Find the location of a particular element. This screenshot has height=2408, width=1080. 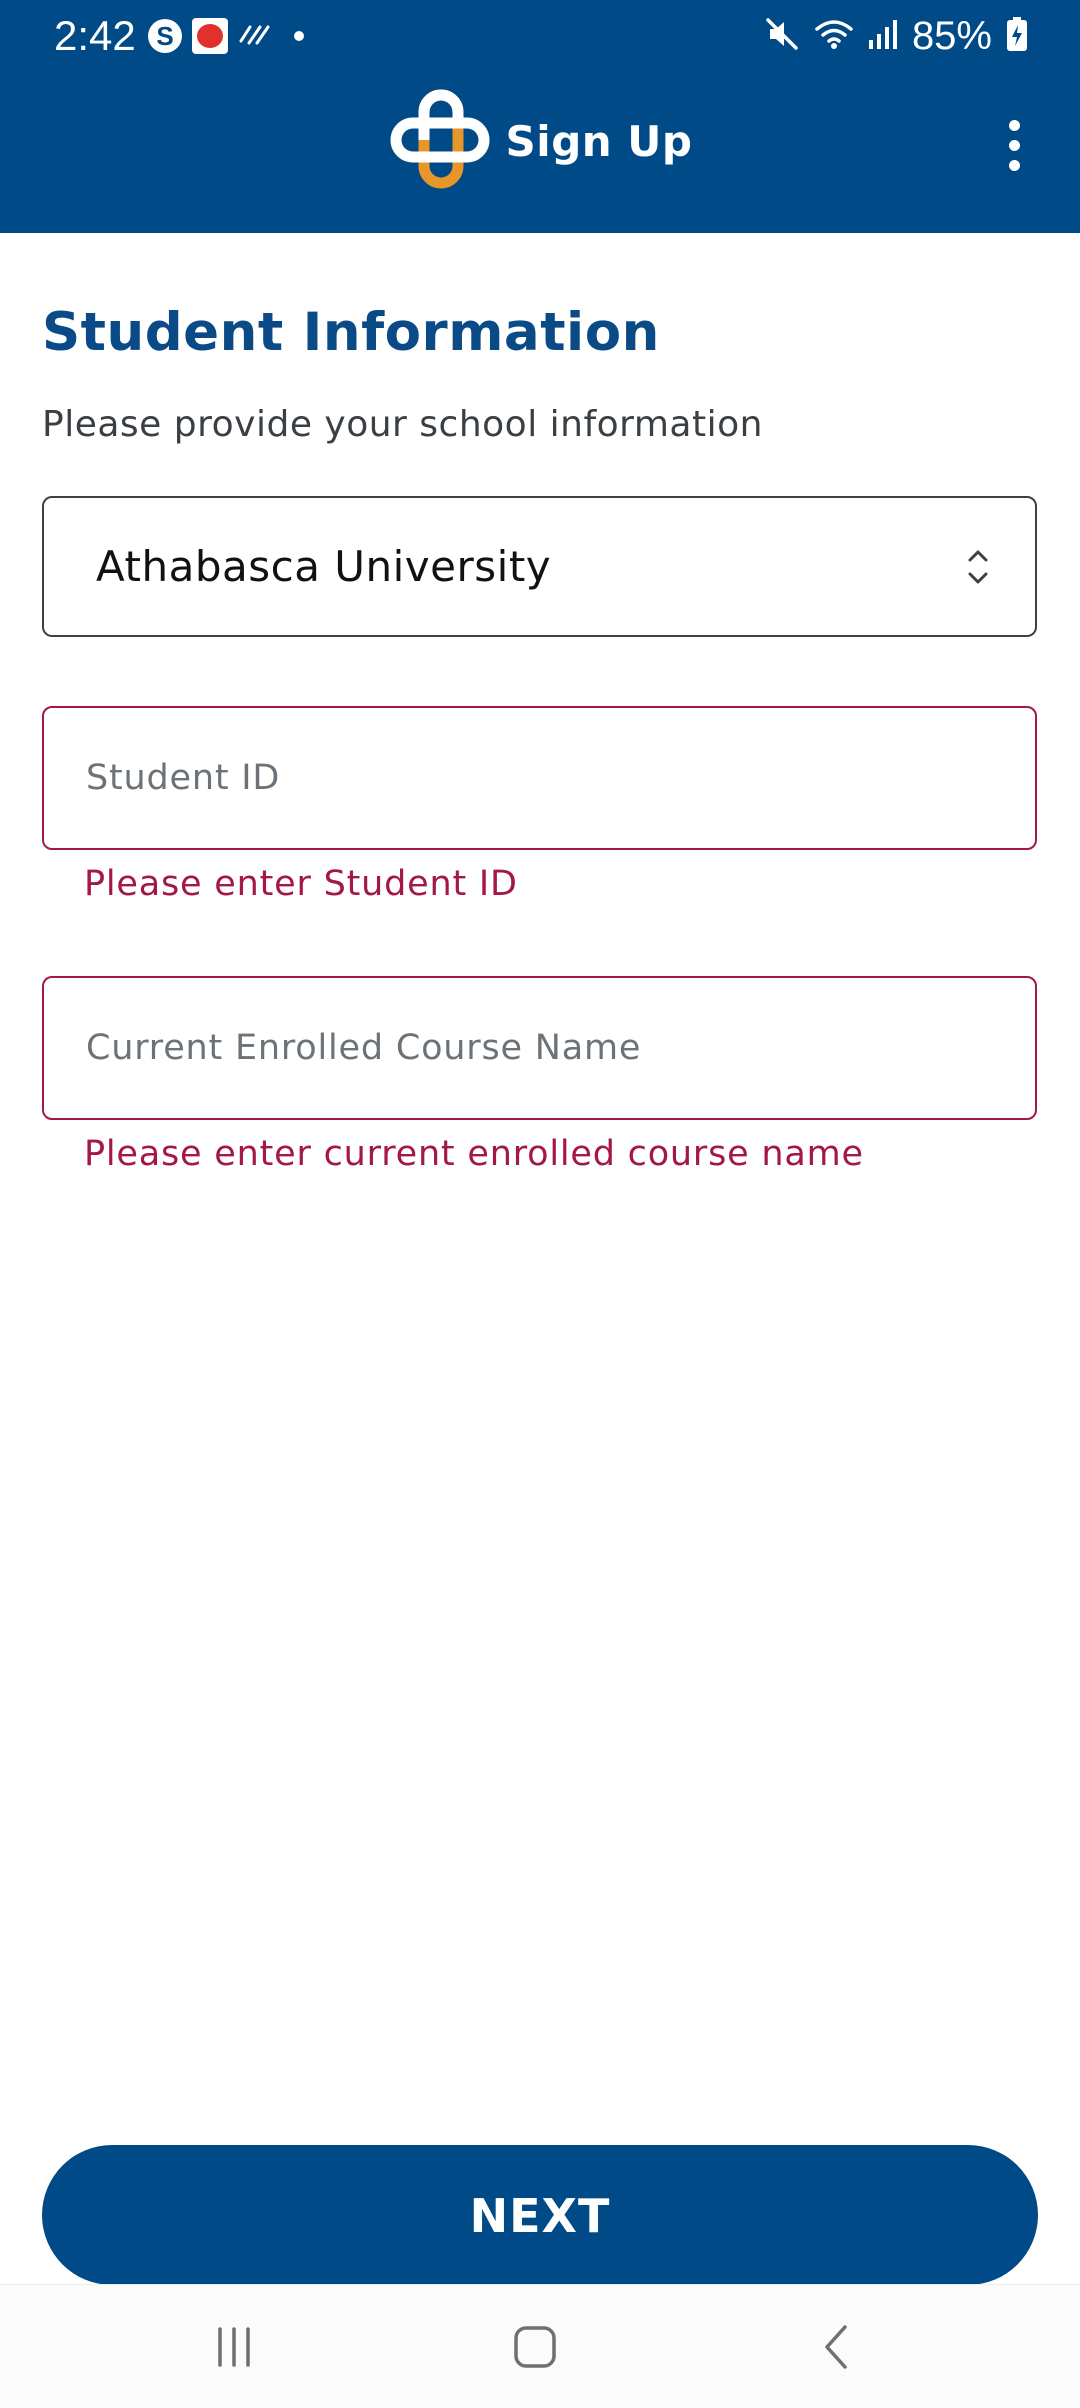

course-name-input is located at coordinates (539, 1048).